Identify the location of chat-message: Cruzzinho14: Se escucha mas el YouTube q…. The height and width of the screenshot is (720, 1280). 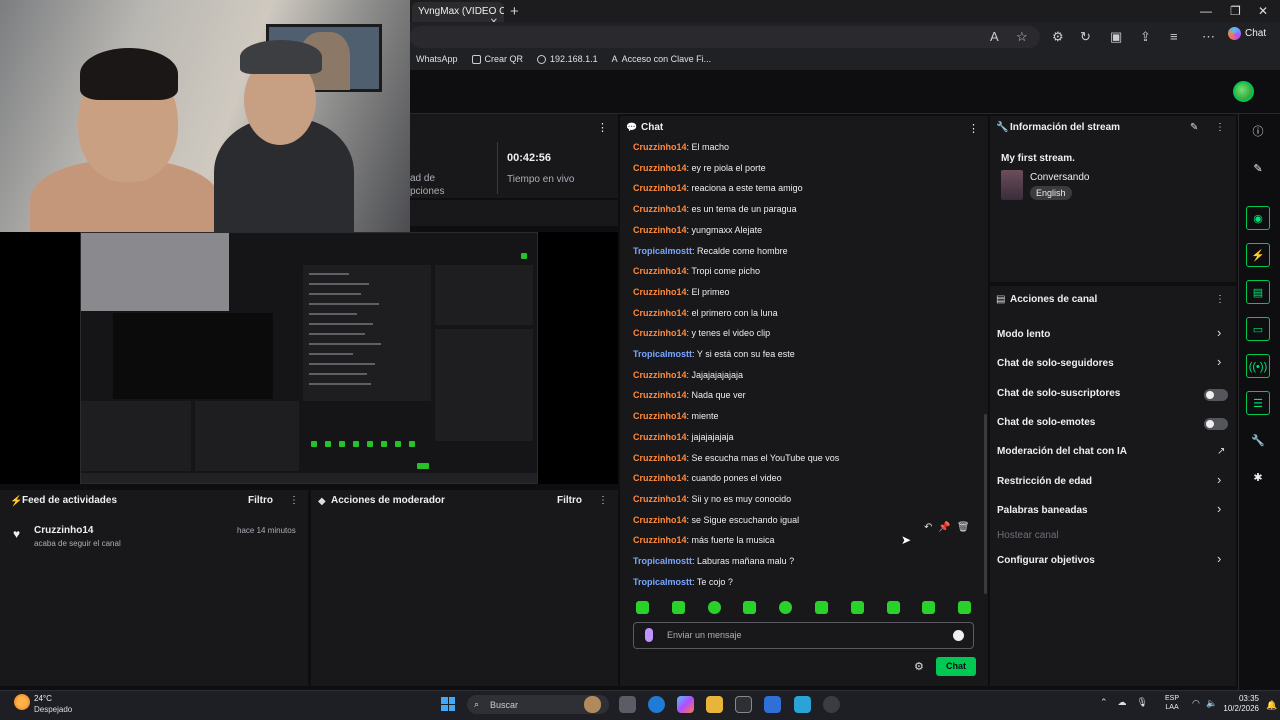
(736, 458).